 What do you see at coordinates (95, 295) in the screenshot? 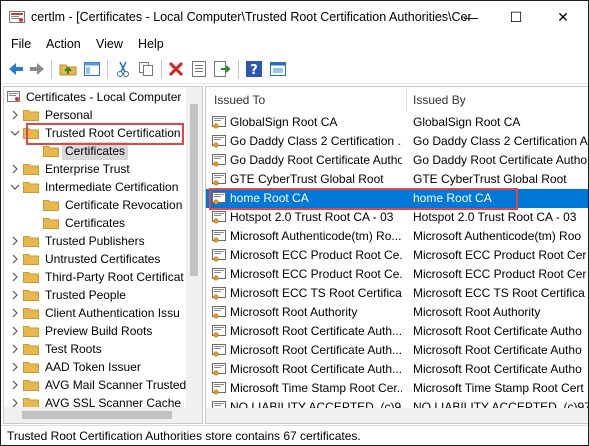
I see `tree-item: Trusted People` at bounding box center [95, 295].